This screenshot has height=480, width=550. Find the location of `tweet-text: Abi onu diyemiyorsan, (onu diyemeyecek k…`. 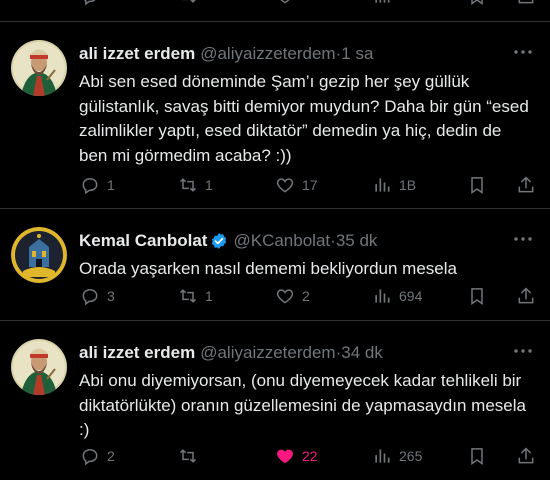

tweet-text: Abi onu diyemiyorsan, (onu diyemeyecek k… is located at coordinates (302, 405).